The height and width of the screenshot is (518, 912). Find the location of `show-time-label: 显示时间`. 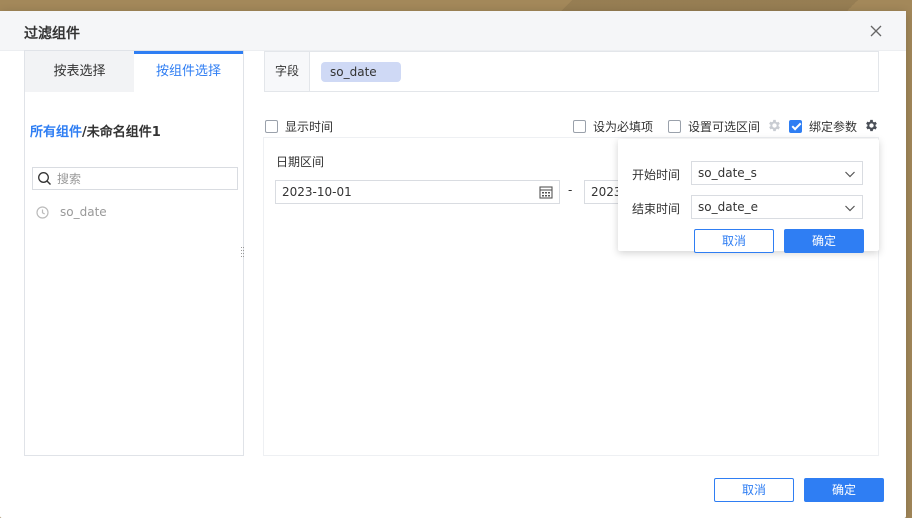

show-time-label: 显示时间 is located at coordinates (309, 126).